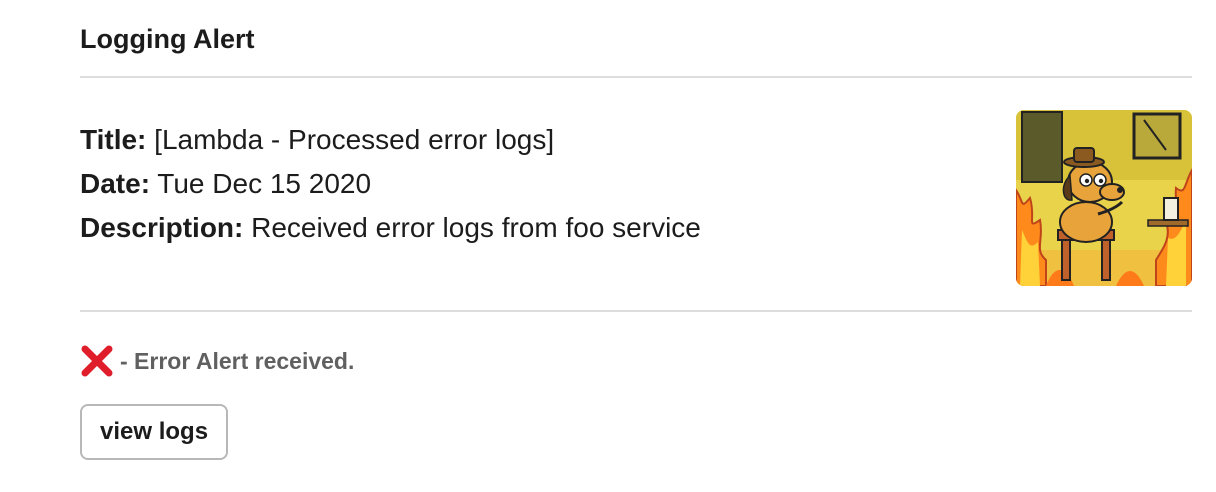 This screenshot has width=1216, height=492. What do you see at coordinates (350, 139) in the screenshot?
I see `title-value: [Lambda - Processed error logs]` at bounding box center [350, 139].